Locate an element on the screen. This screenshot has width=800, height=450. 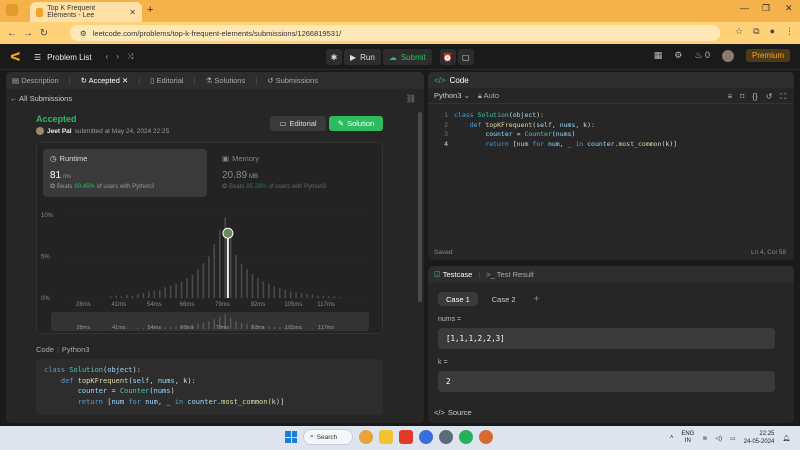
minimize-icon: — is located at coordinates (744, 8).